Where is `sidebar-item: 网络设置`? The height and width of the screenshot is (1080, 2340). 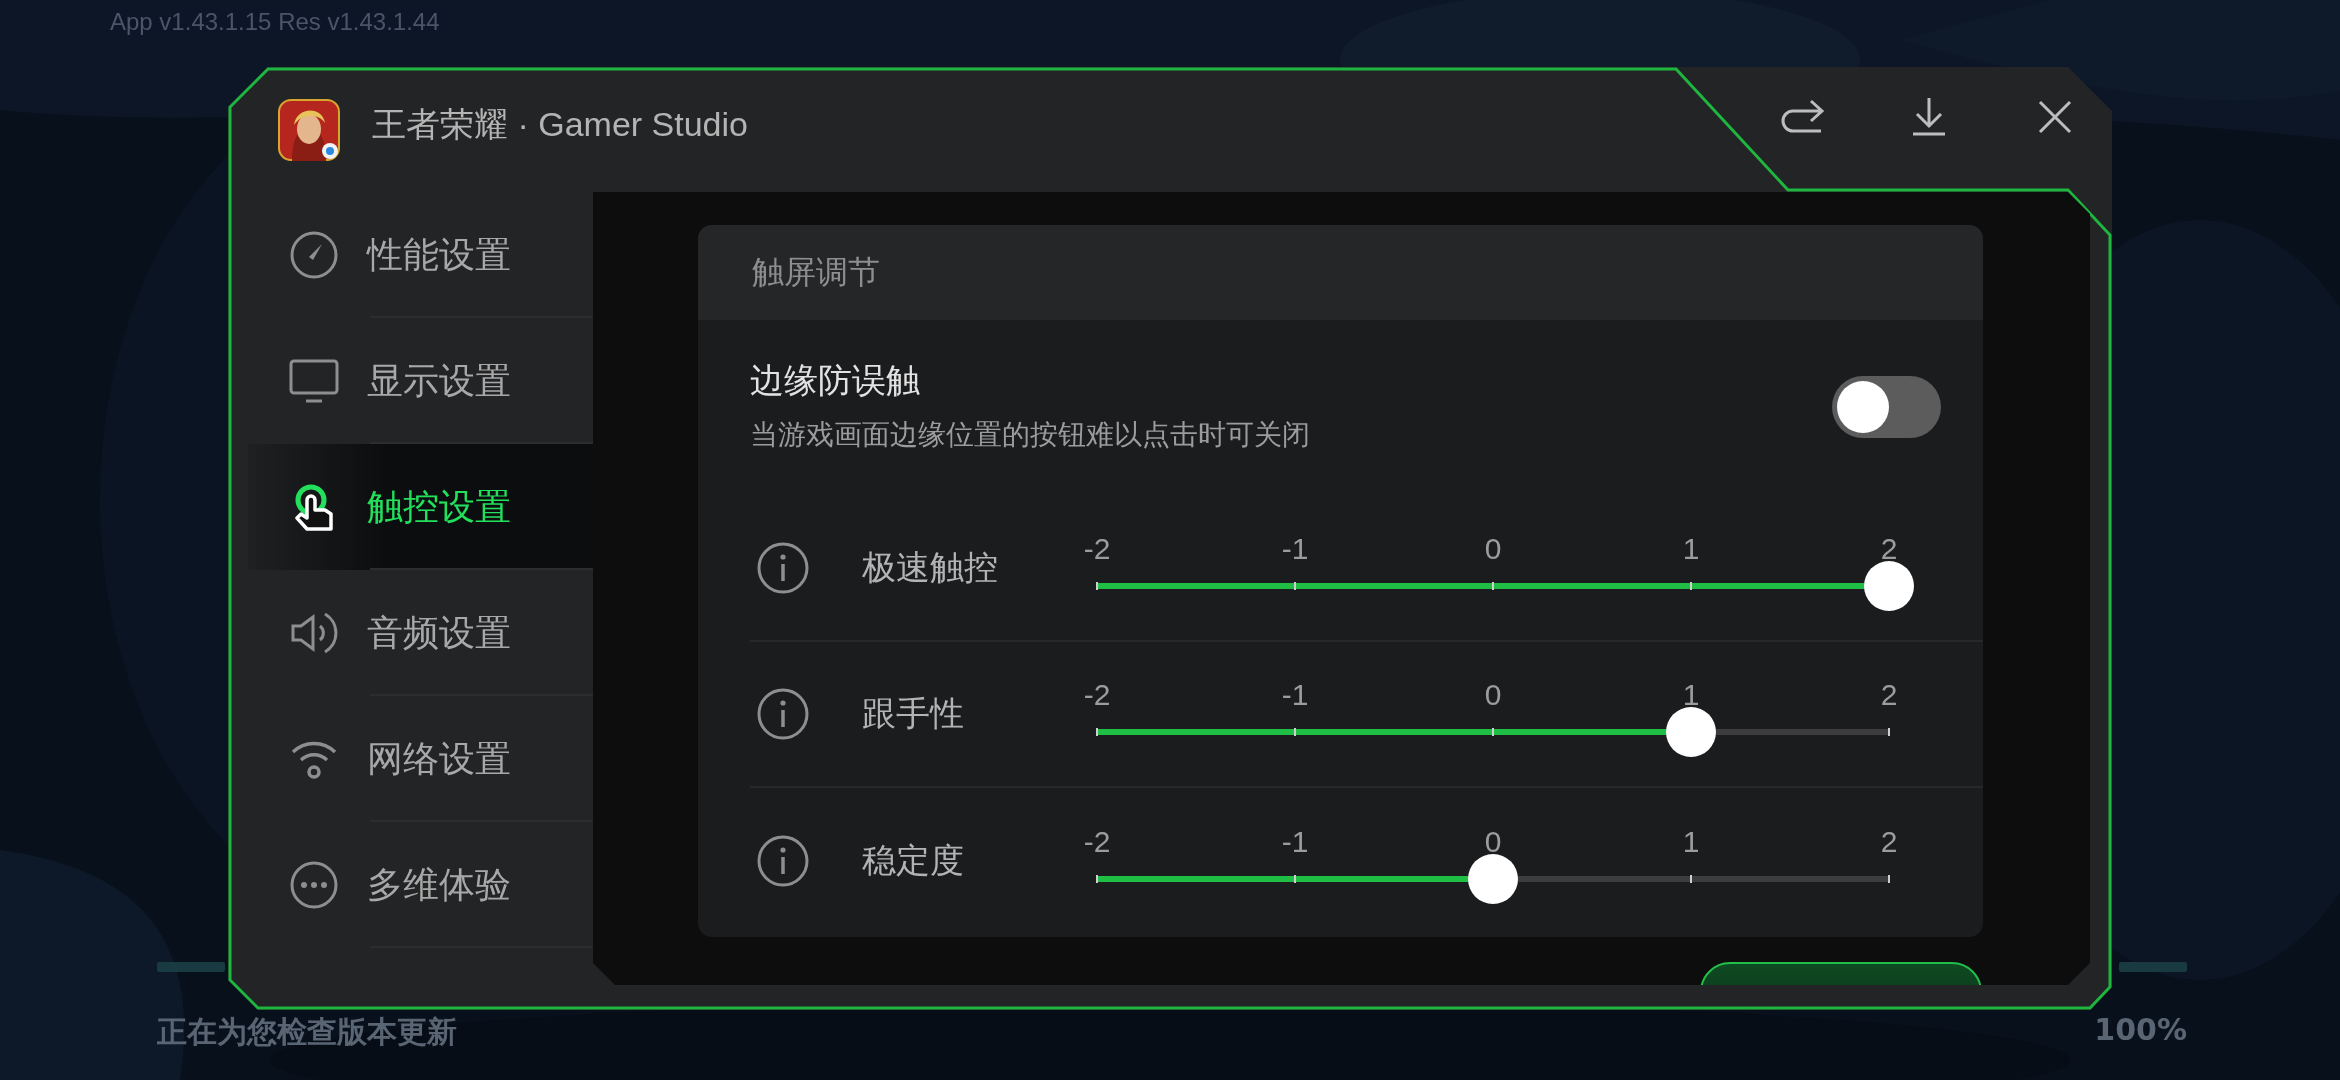 sidebar-item: 网络设置 is located at coordinates (420, 759).